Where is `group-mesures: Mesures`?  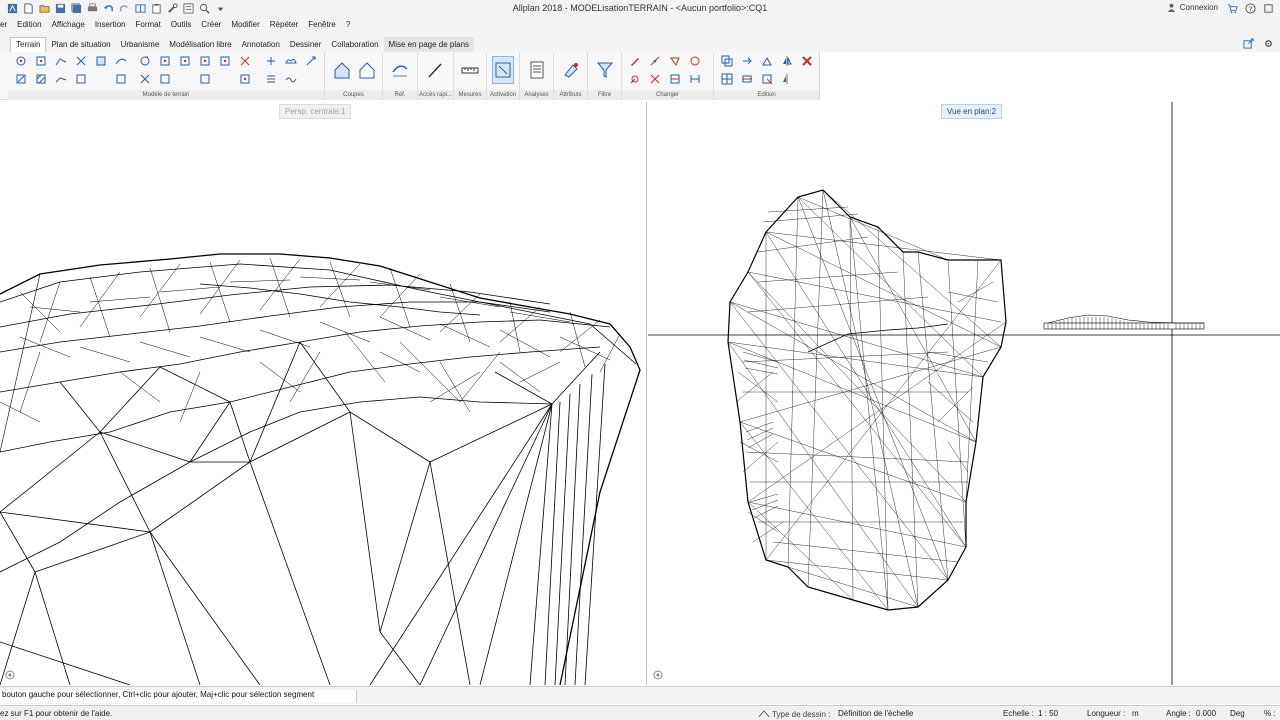 group-mesures: Mesures is located at coordinates (470, 76).